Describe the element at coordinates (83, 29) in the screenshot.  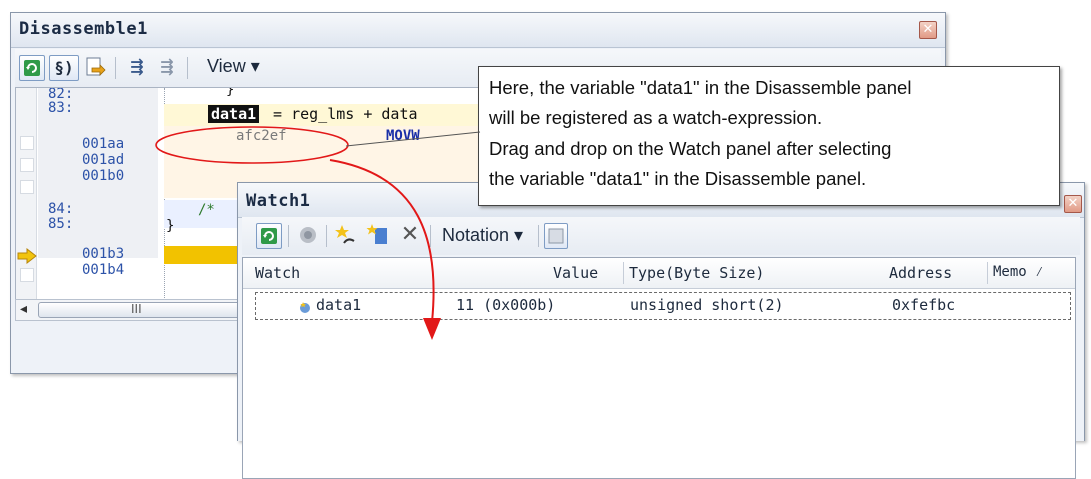
I see `disassemble-title: Disassemble1` at that location.